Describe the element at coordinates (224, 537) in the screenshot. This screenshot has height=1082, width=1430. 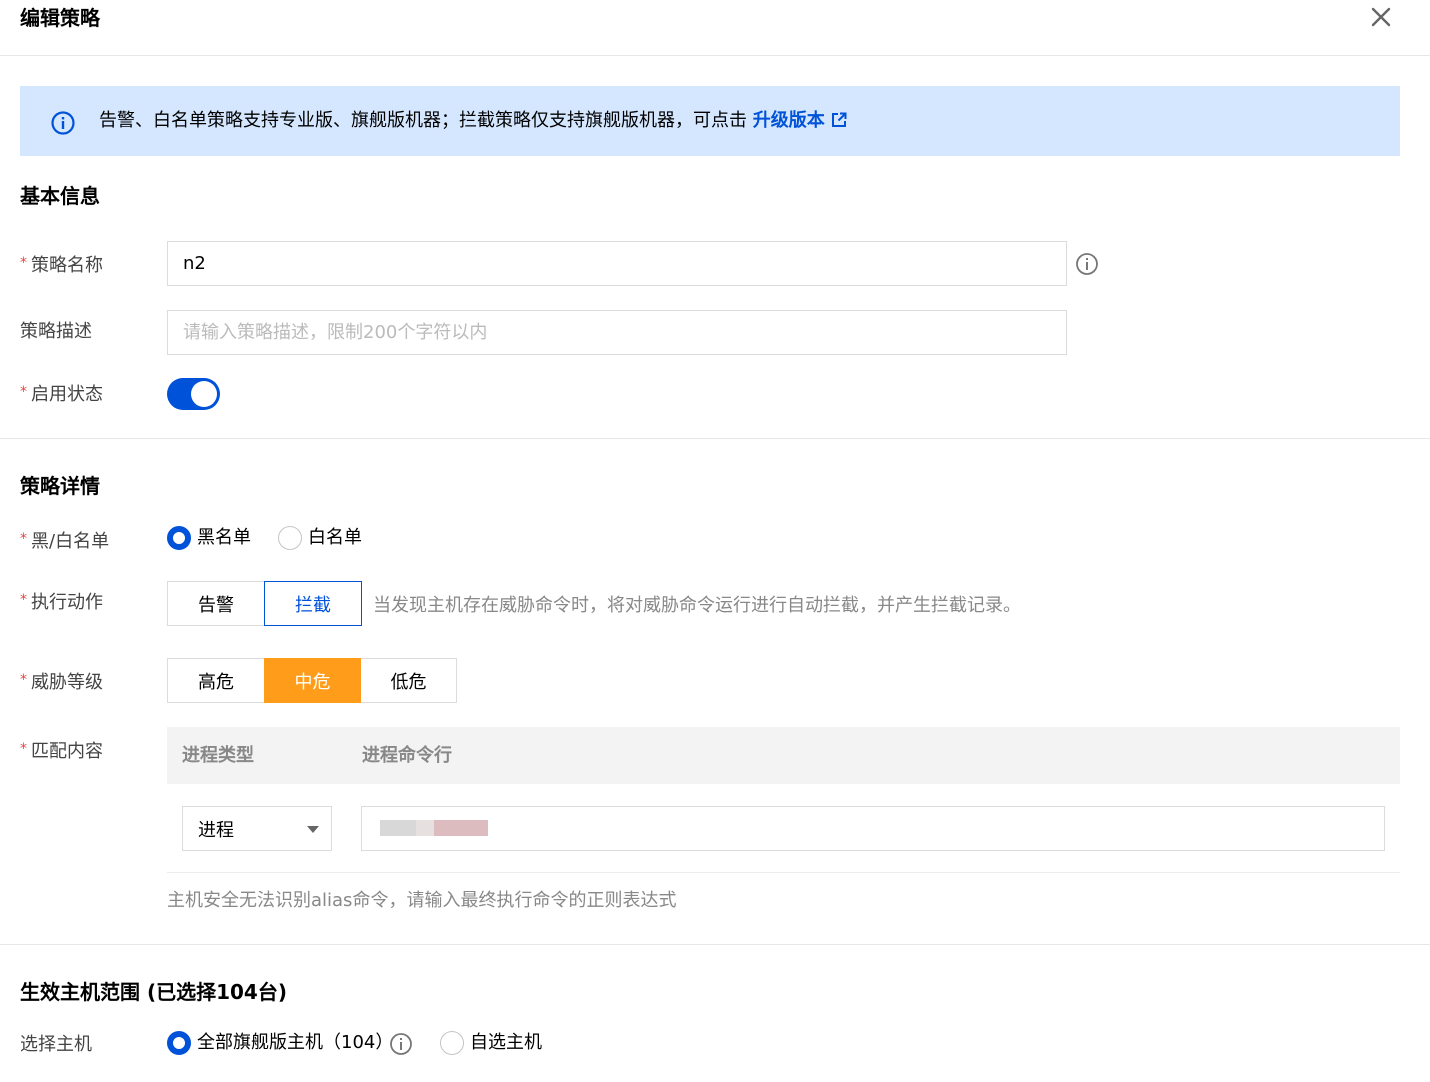
I see `radio-blacklist-label: 黑名单` at that location.